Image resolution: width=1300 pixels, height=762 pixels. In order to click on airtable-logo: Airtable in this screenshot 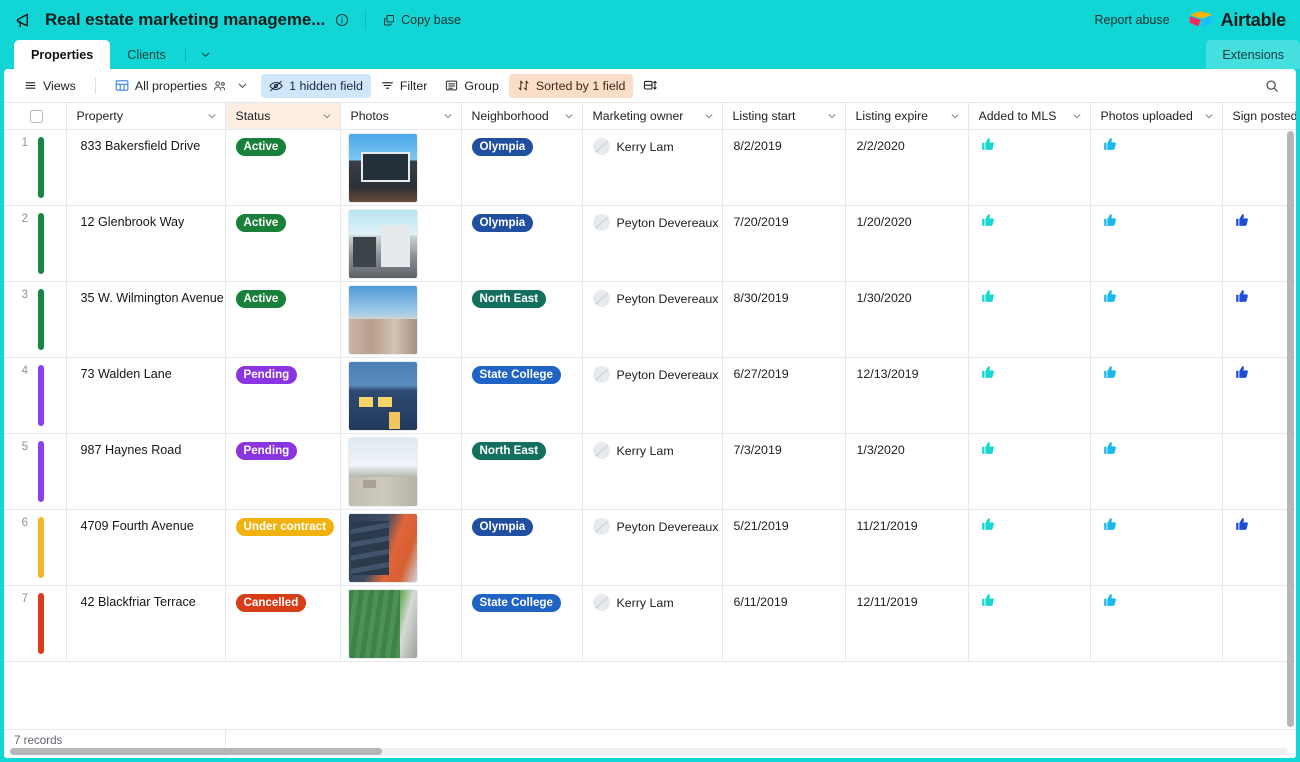, I will do `click(1237, 20)`.